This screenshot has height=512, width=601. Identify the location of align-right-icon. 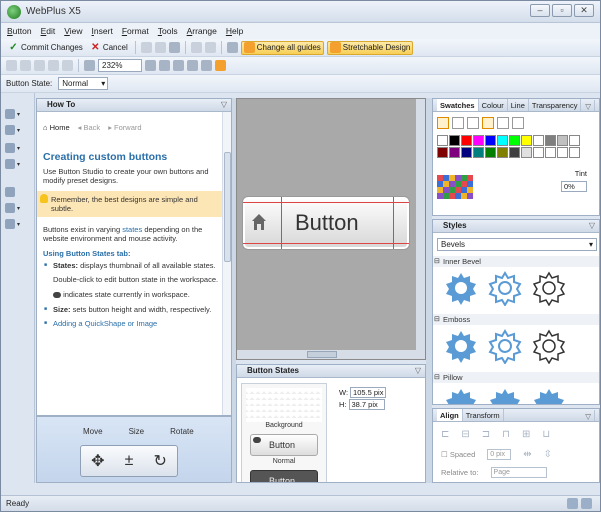
(39, 65).